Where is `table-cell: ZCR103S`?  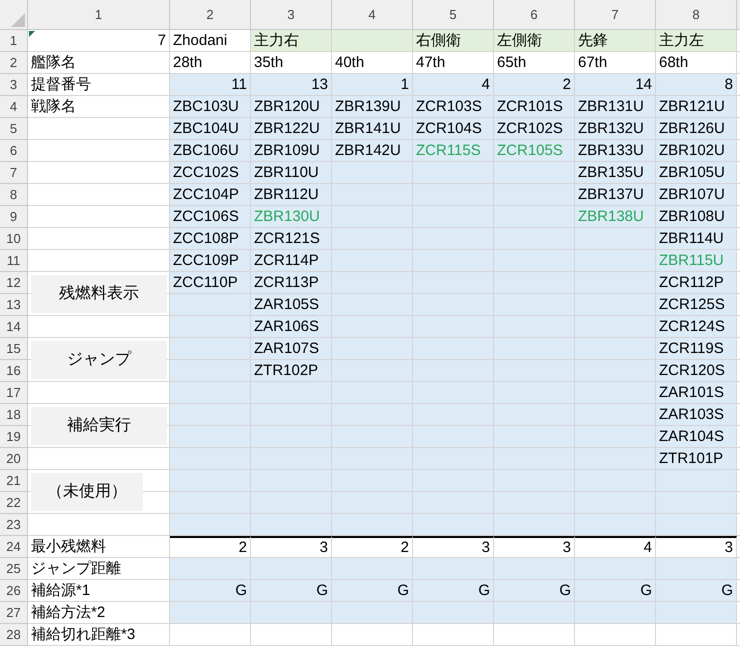 table-cell: ZCR103S is located at coordinates (453, 107).